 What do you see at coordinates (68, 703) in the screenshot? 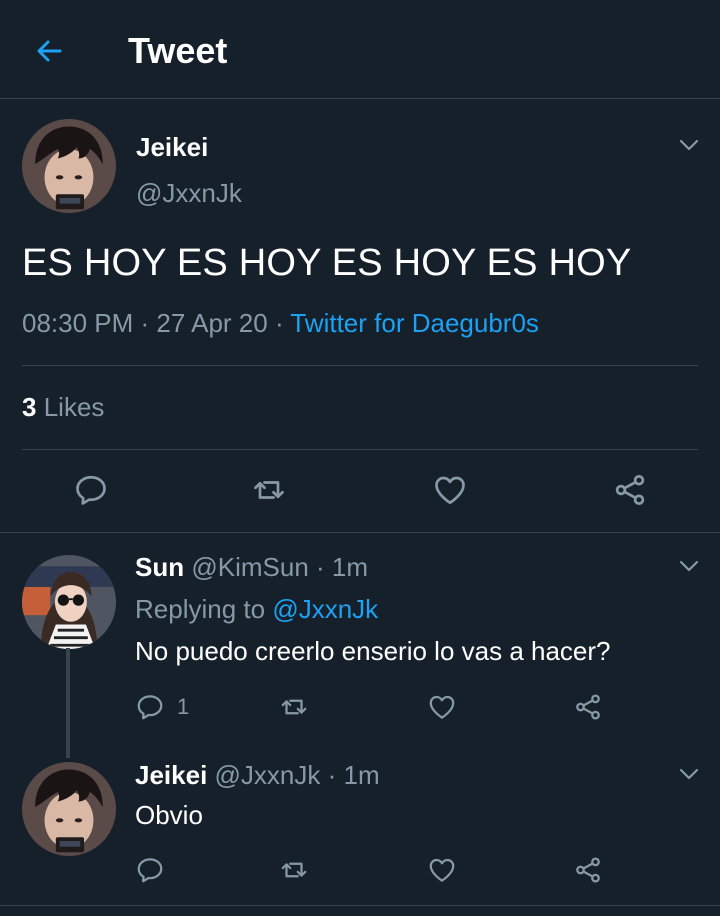
I see `thread-line` at bounding box center [68, 703].